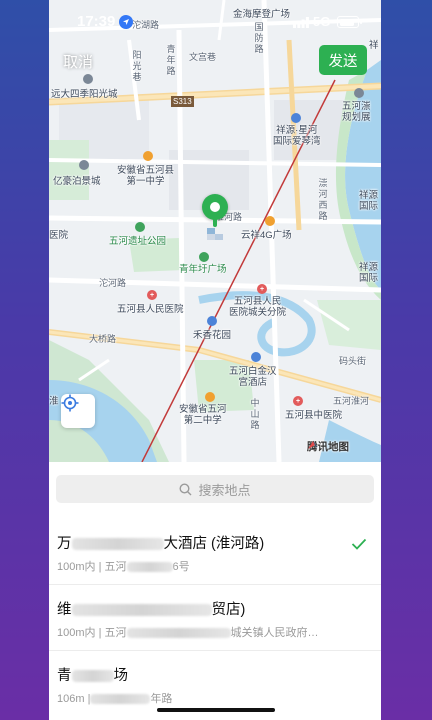  What do you see at coordinates (343, 60) in the screenshot?
I see `send-button: 发送` at bounding box center [343, 60].